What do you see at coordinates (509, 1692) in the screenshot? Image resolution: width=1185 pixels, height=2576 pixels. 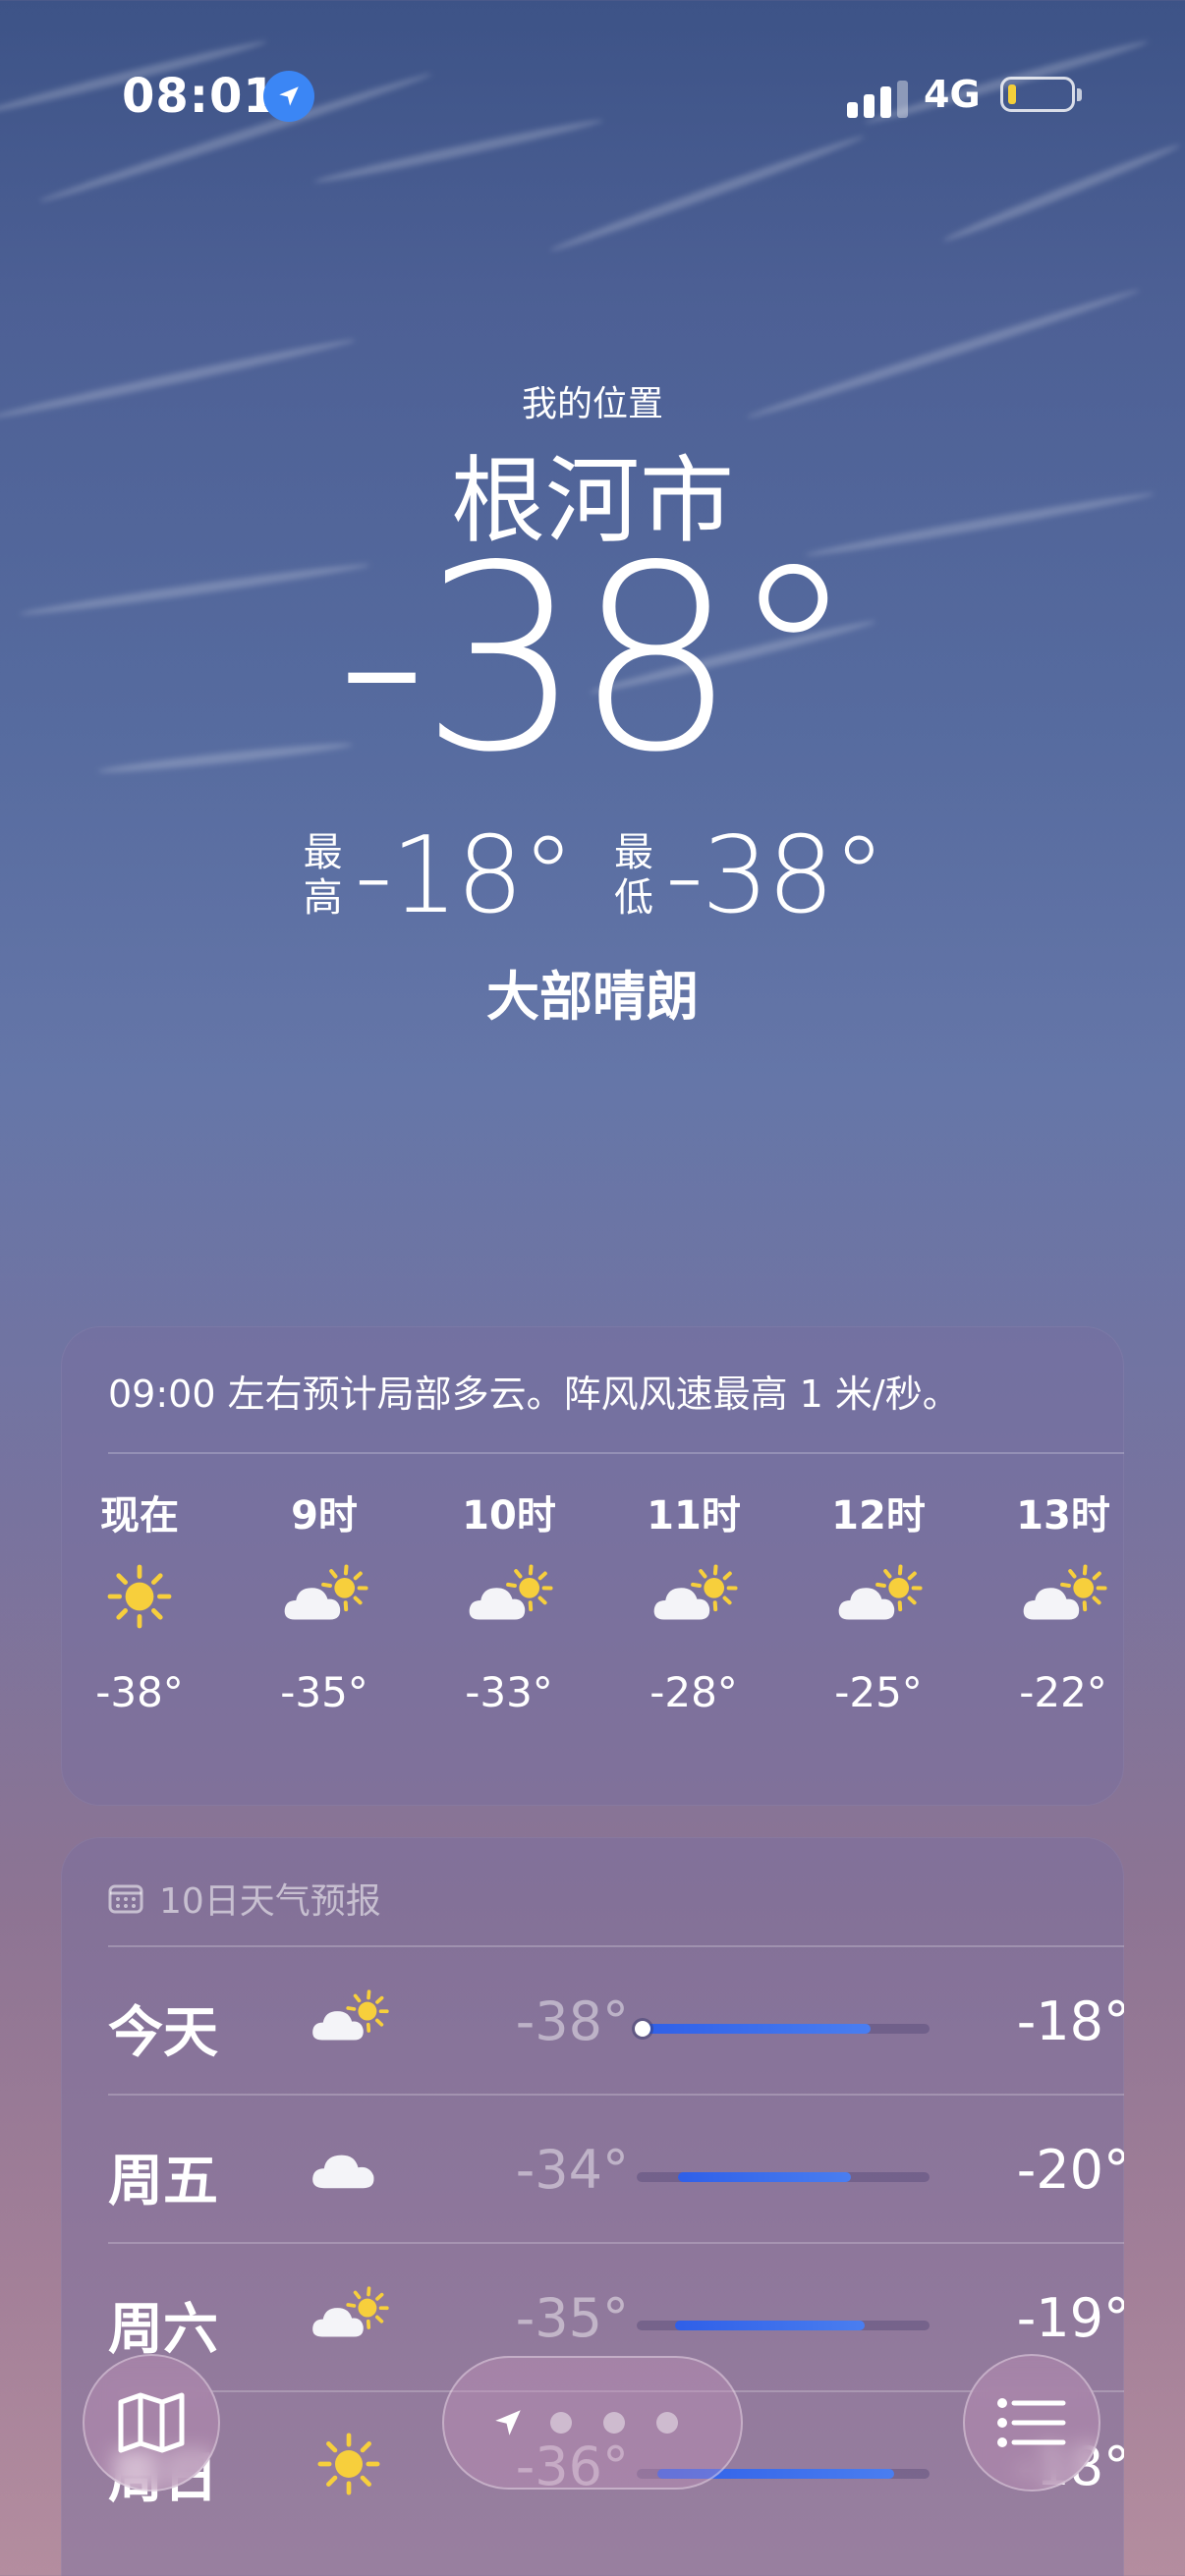 I see `hour-temperature: -33°` at bounding box center [509, 1692].